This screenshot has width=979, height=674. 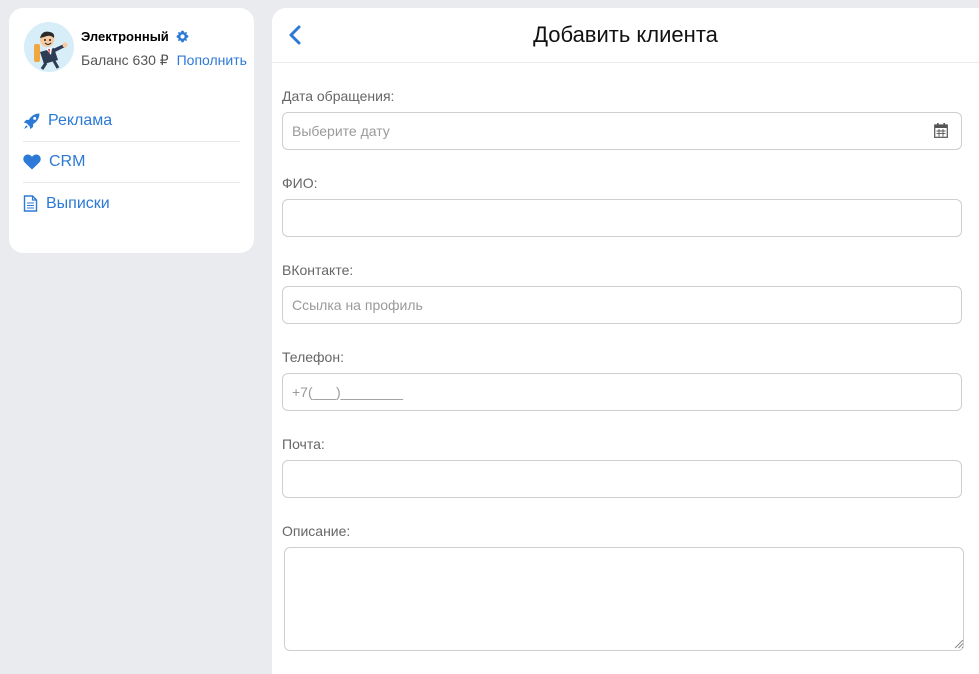 I want to click on sidebar-item-label: Реклама, so click(x=80, y=120).